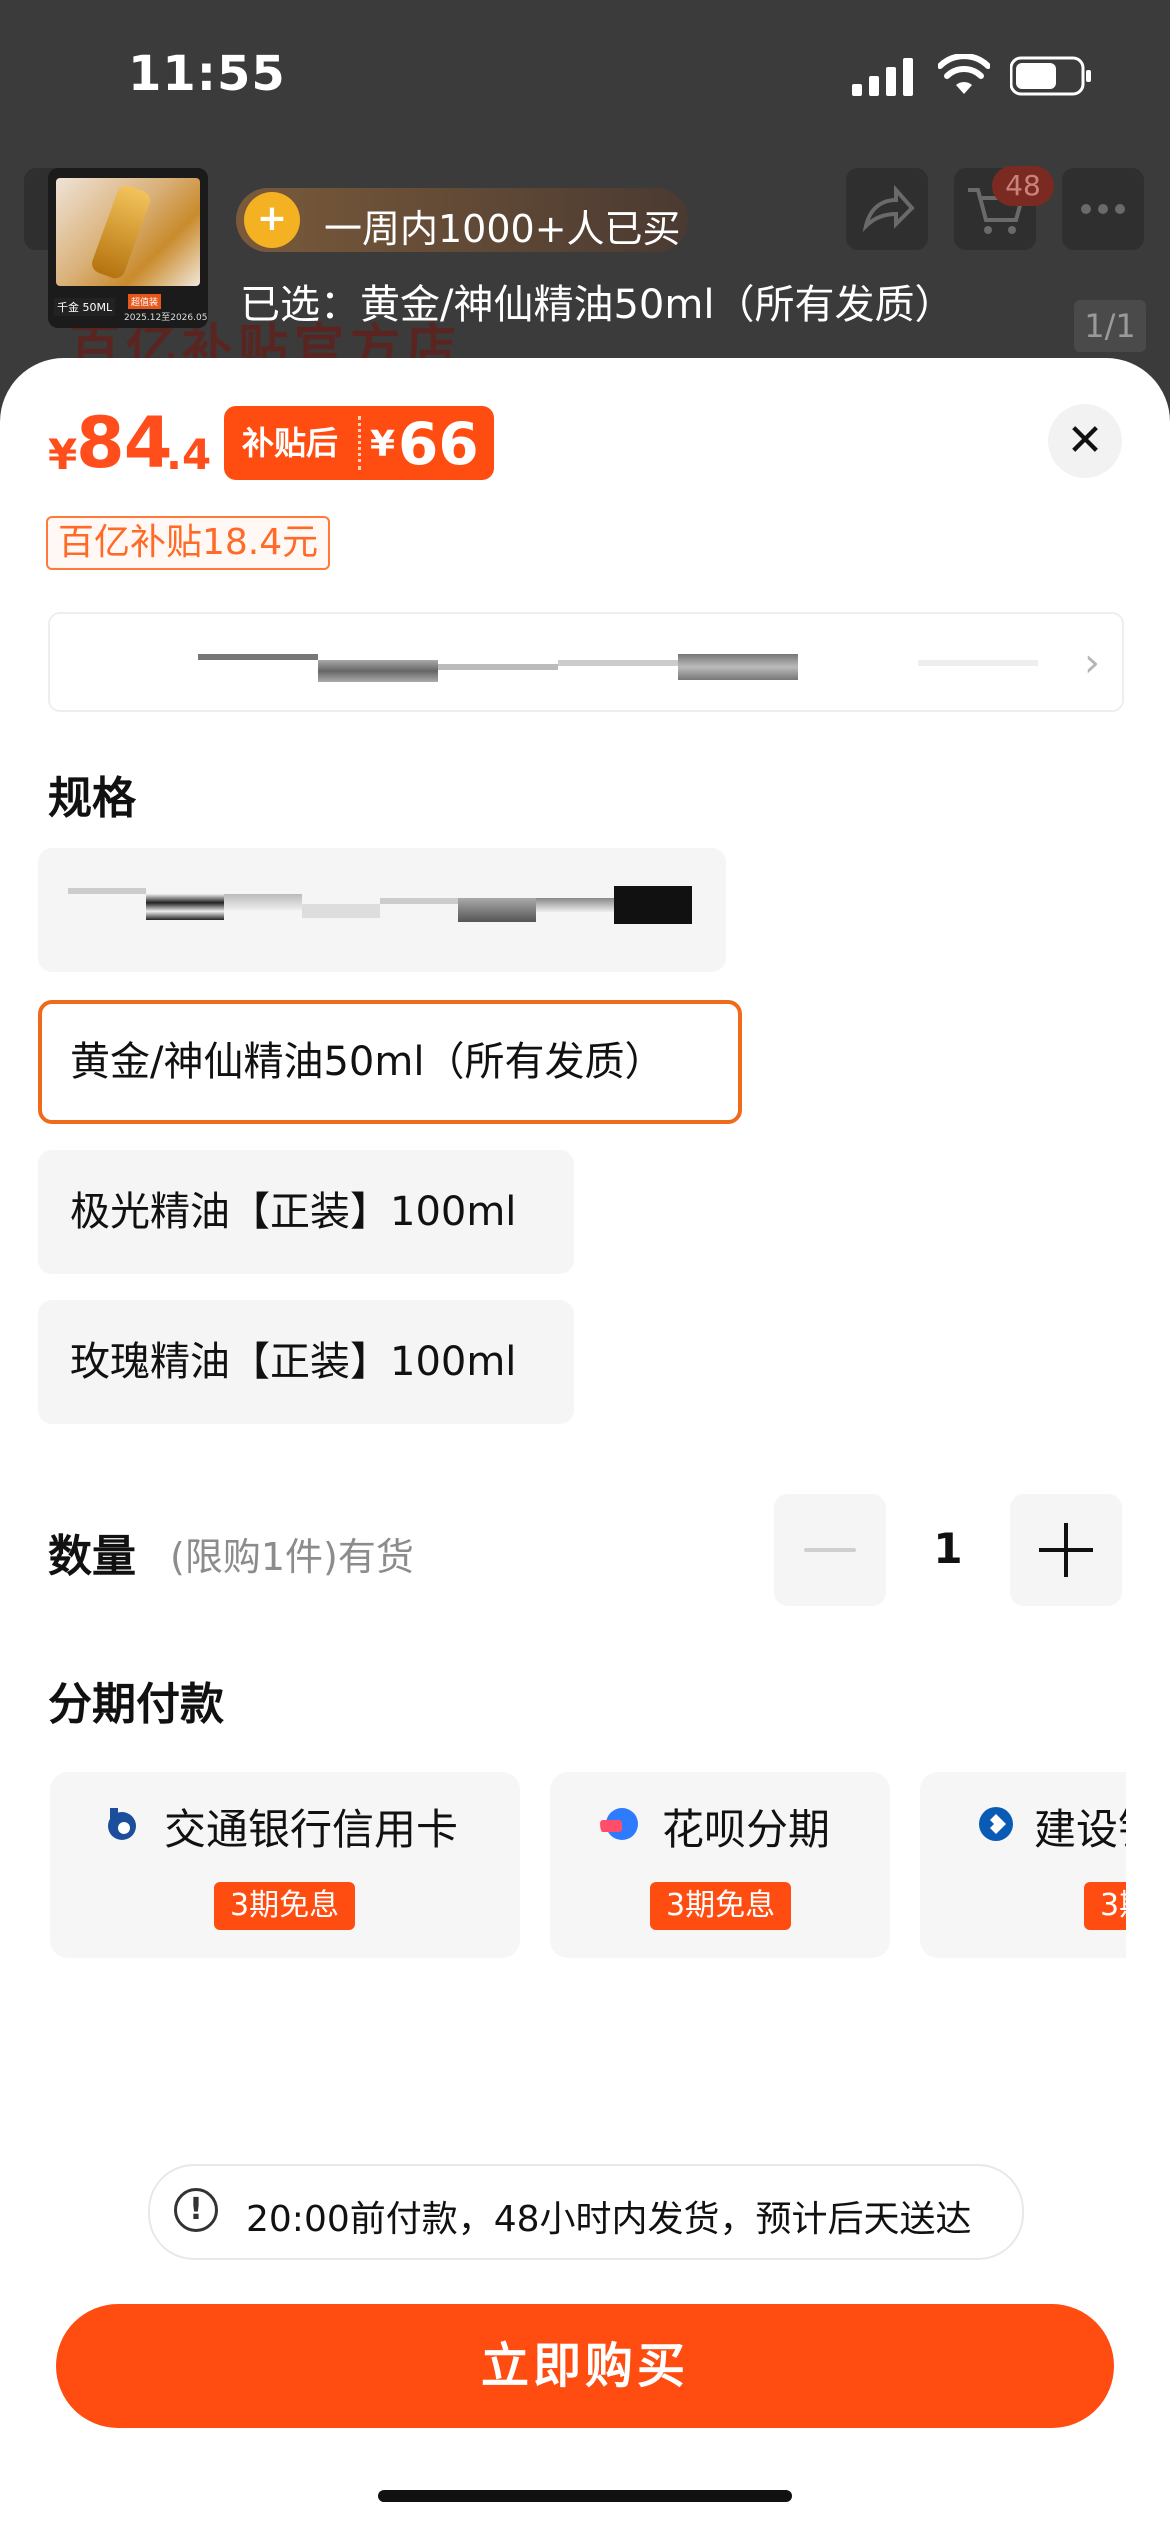  Describe the element at coordinates (136, 1704) in the screenshot. I see `installment-section-title: 分期付款` at that location.